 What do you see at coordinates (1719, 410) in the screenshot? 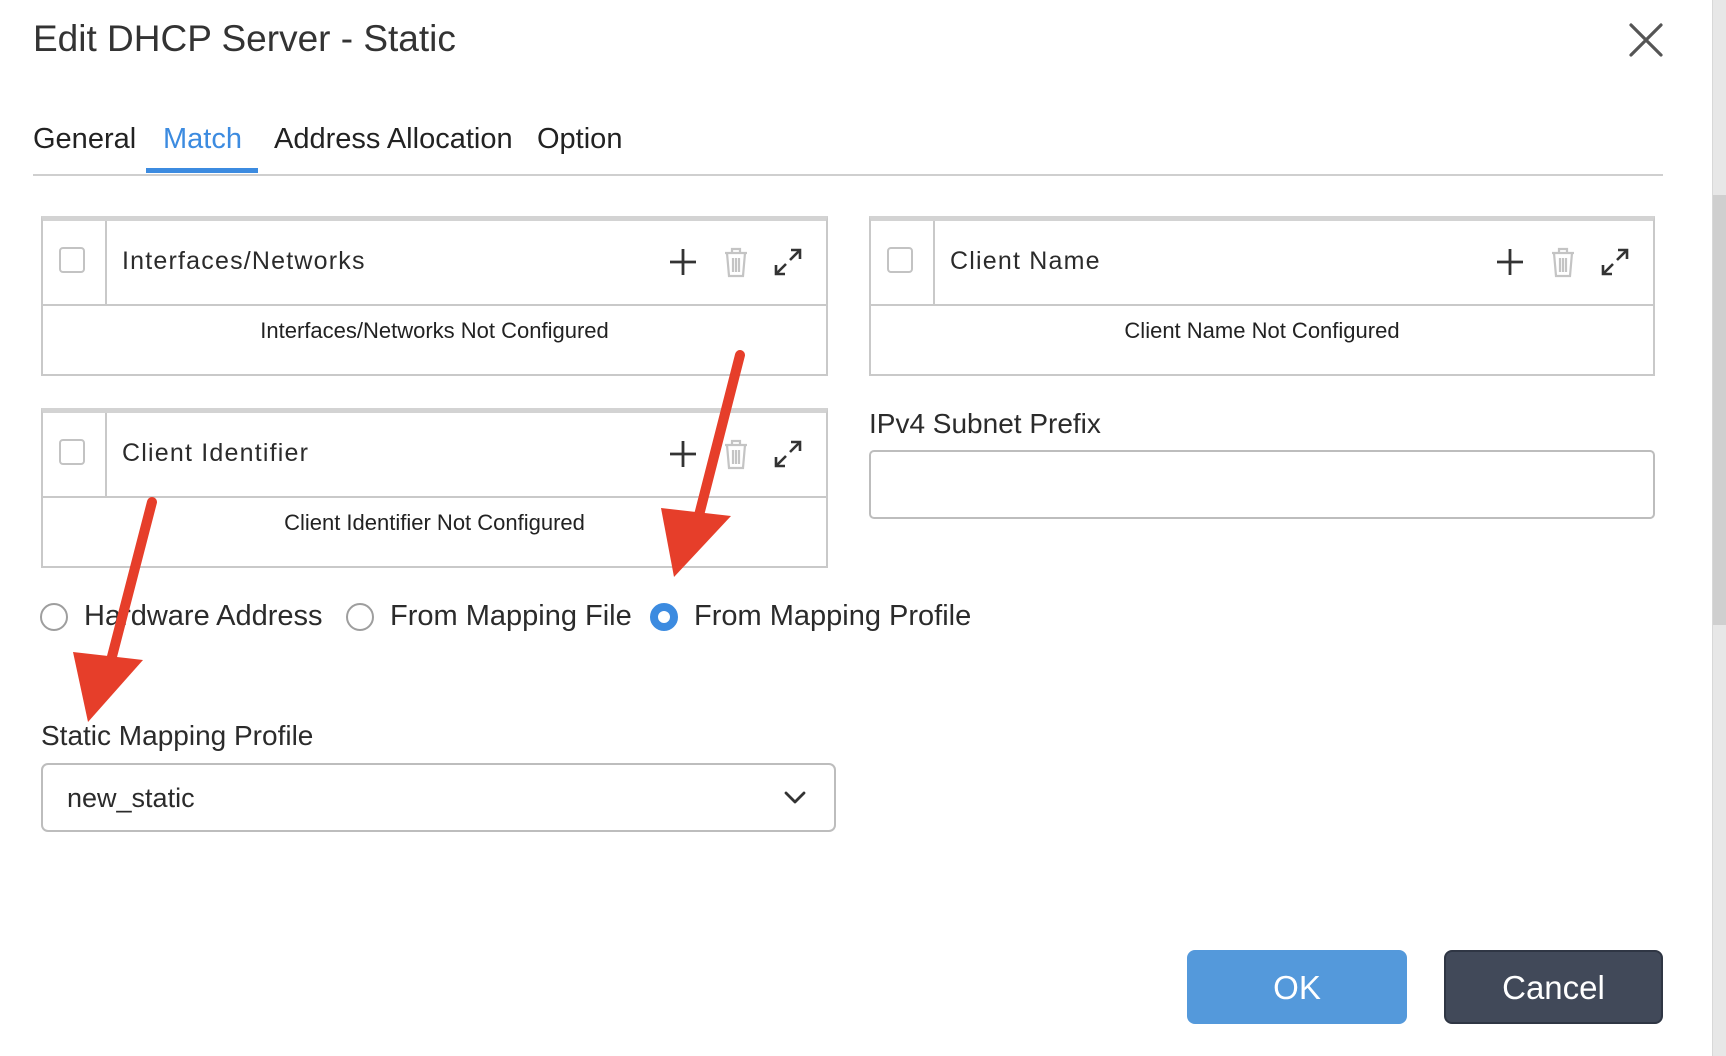
I see `scrollbar-thumb` at bounding box center [1719, 410].